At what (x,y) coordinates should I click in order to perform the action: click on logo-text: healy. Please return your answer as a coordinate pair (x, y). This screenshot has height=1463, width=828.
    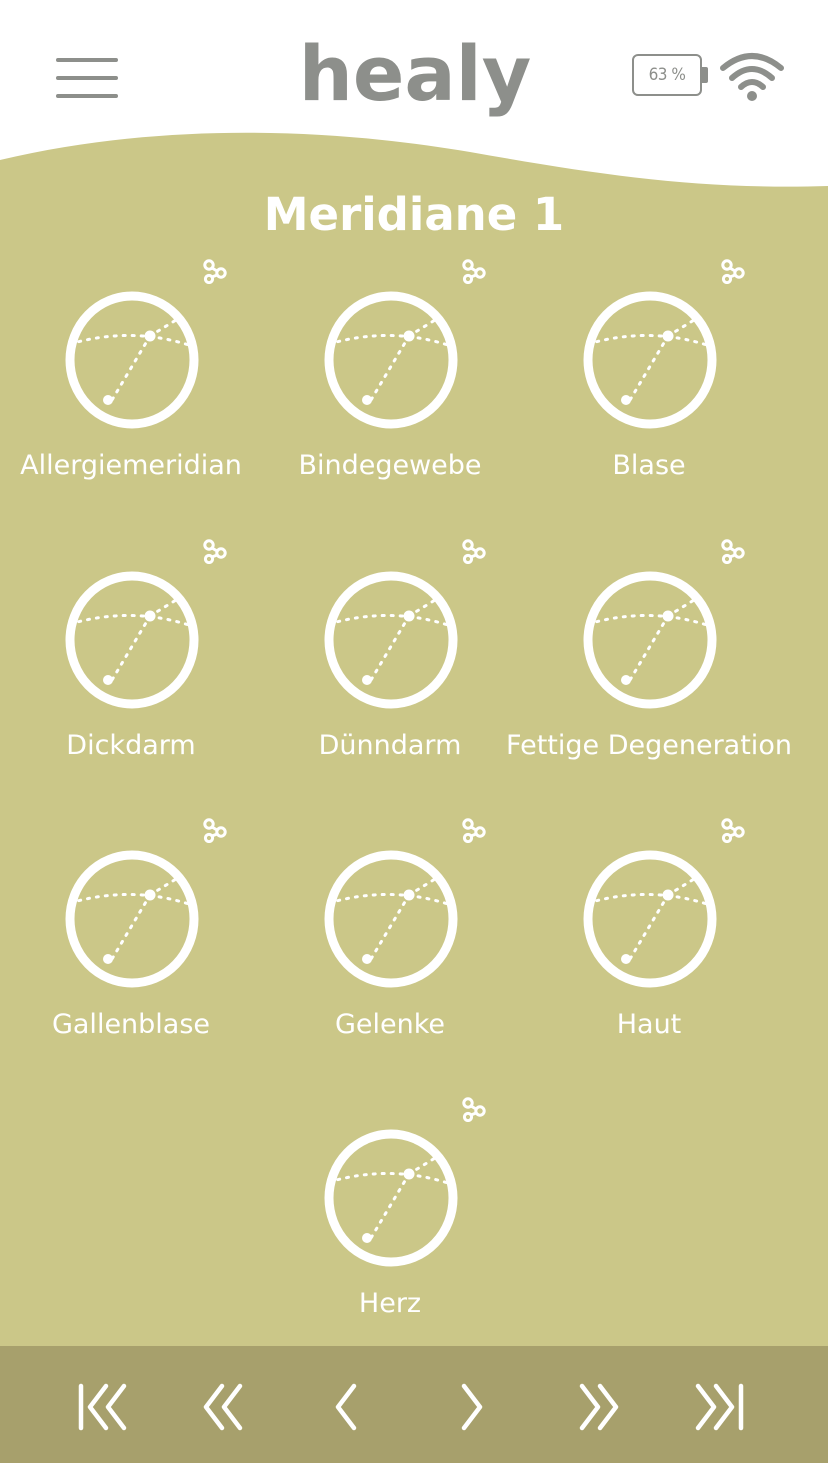
    Looking at the image, I should click on (415, 77).